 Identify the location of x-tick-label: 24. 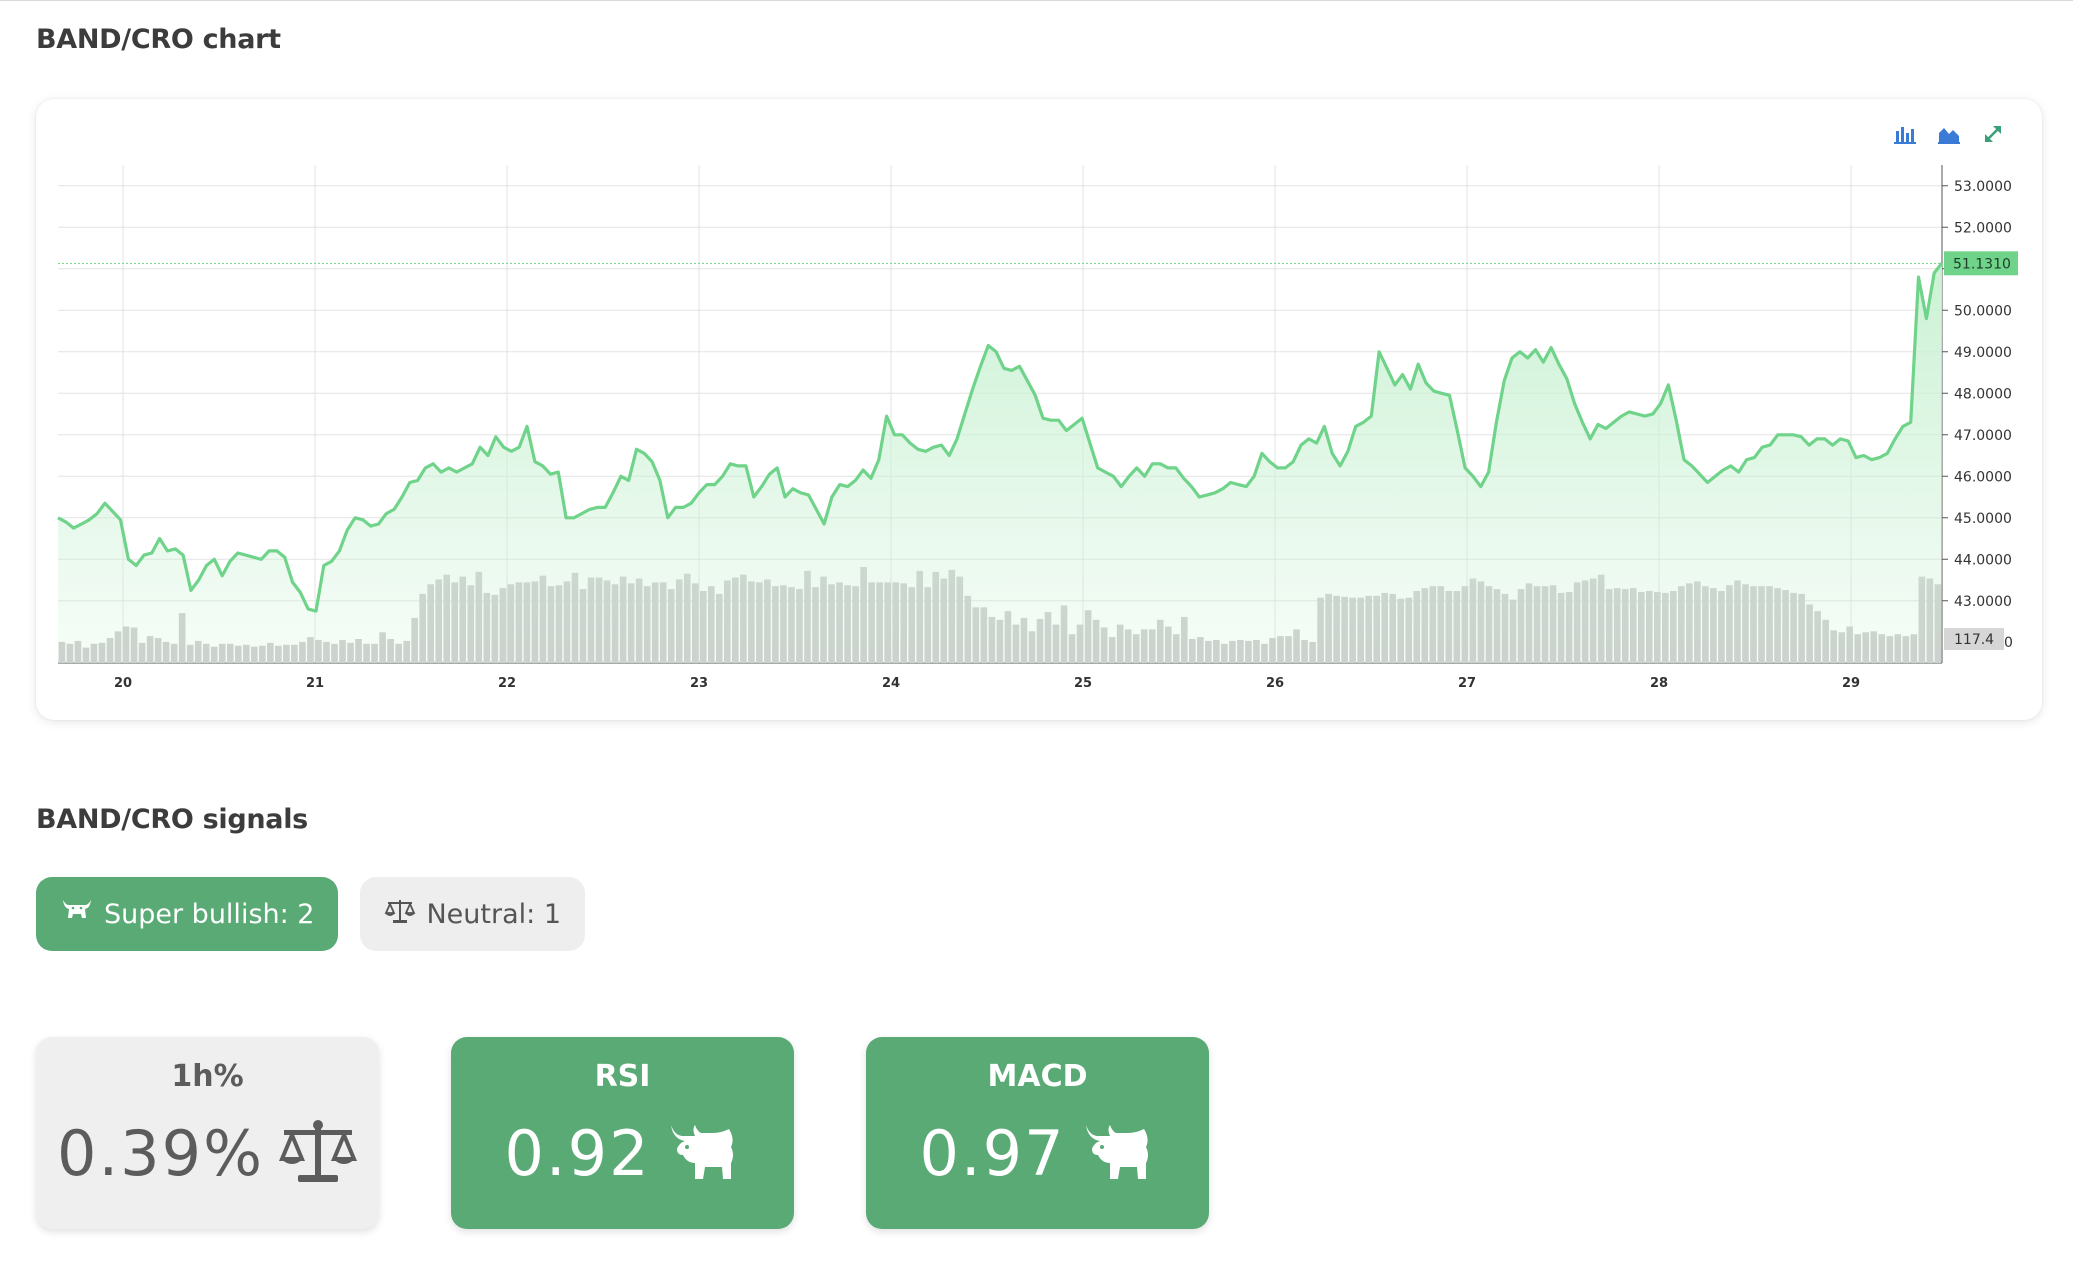
(891, 683).